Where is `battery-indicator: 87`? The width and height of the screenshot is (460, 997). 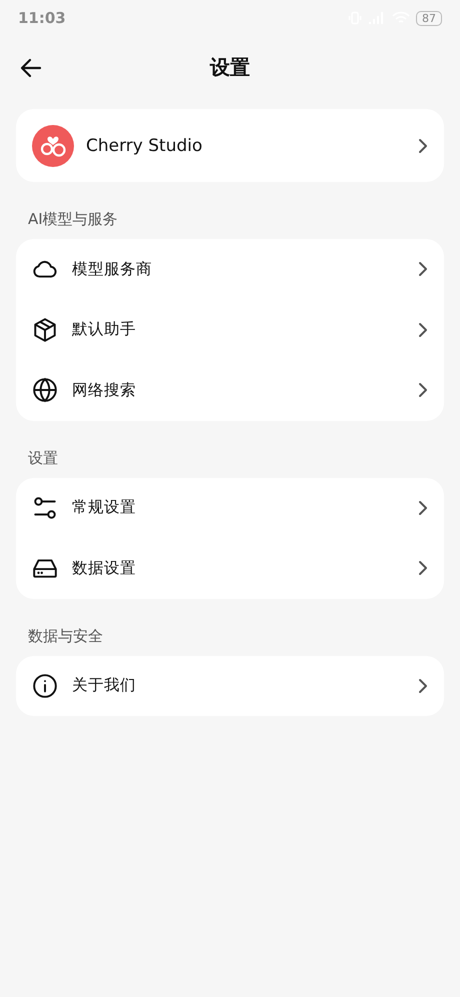 battery-indicator: 87 is located at coordinates (429, 18).